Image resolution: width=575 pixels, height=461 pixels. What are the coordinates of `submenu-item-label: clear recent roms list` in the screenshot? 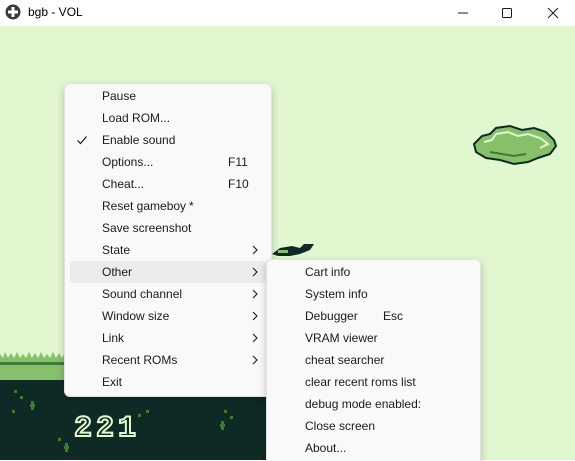 It's located at (360, 382).